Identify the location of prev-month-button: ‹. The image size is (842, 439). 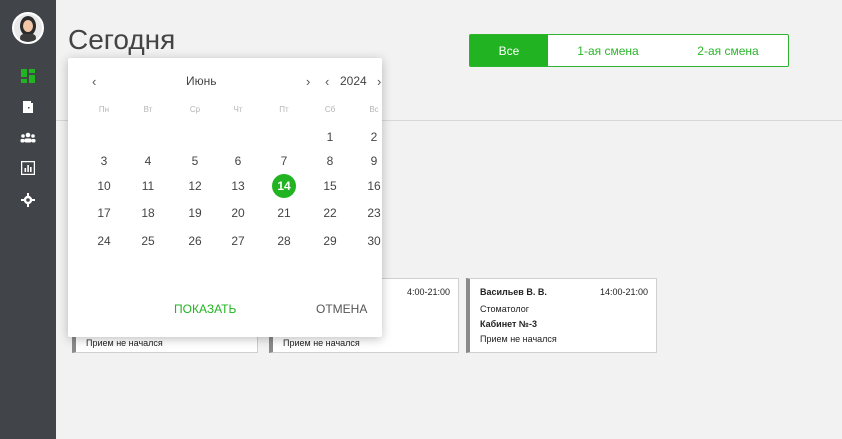
(94, 81).